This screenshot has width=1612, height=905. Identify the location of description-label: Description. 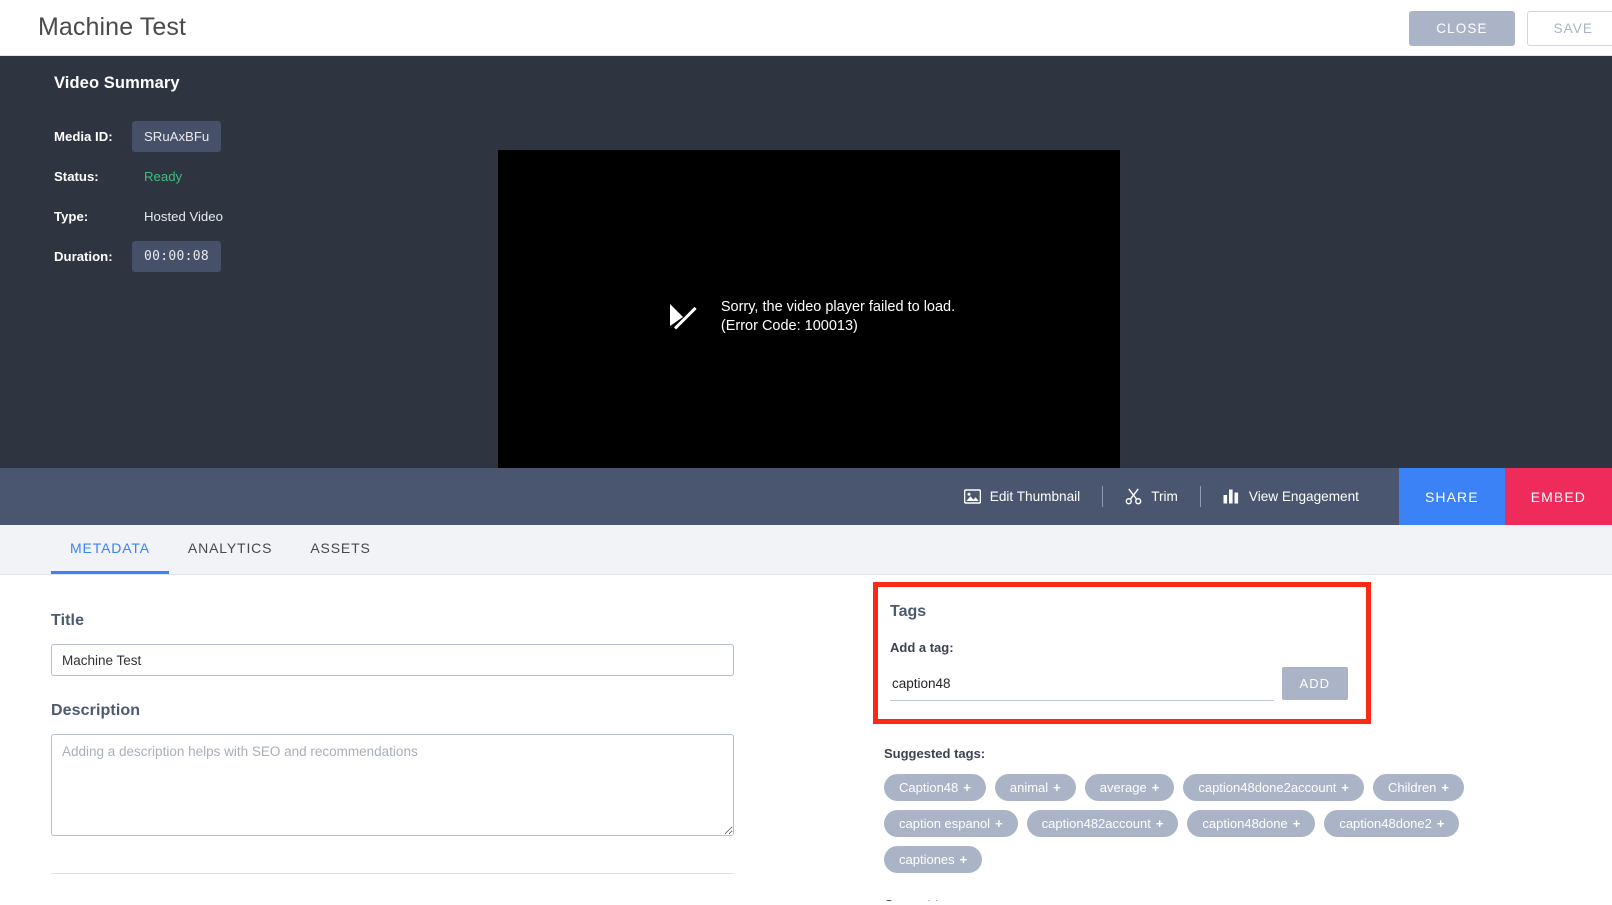
(96, 710).